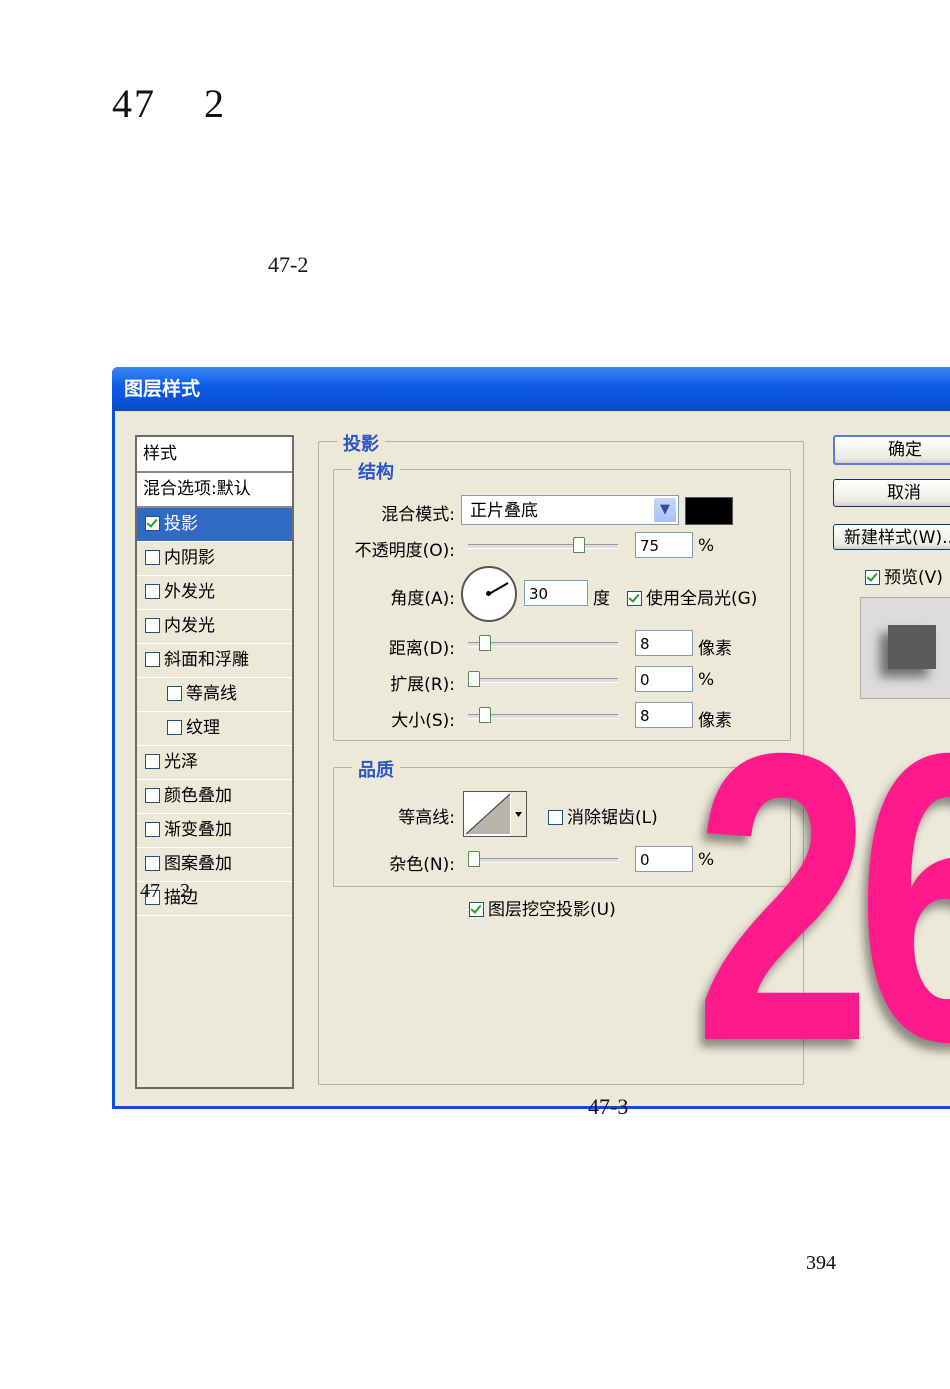 The height and width of the screenshot is (1389, 950). I want to click on size-label: 大小(S):, so click(423, 721).